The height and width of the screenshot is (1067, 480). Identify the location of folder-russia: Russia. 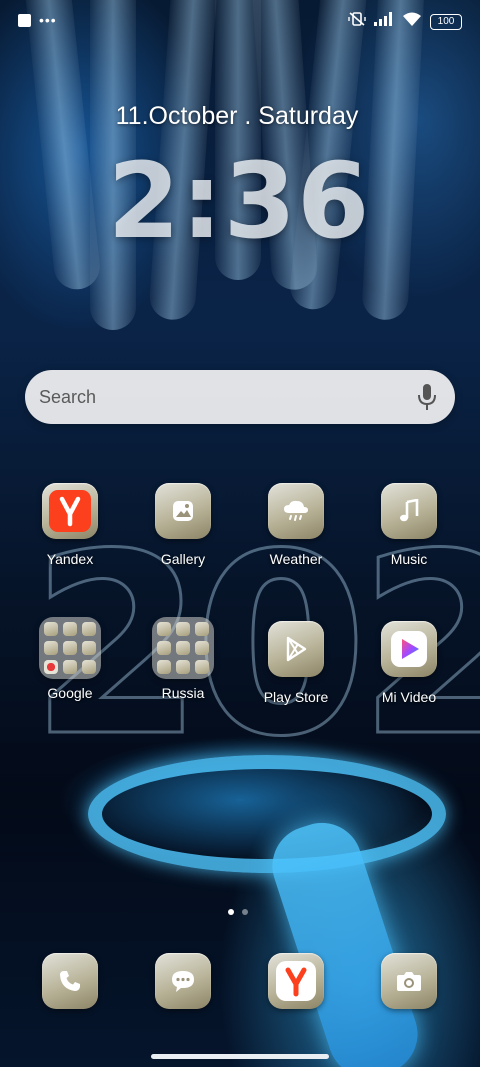
(183, 659).